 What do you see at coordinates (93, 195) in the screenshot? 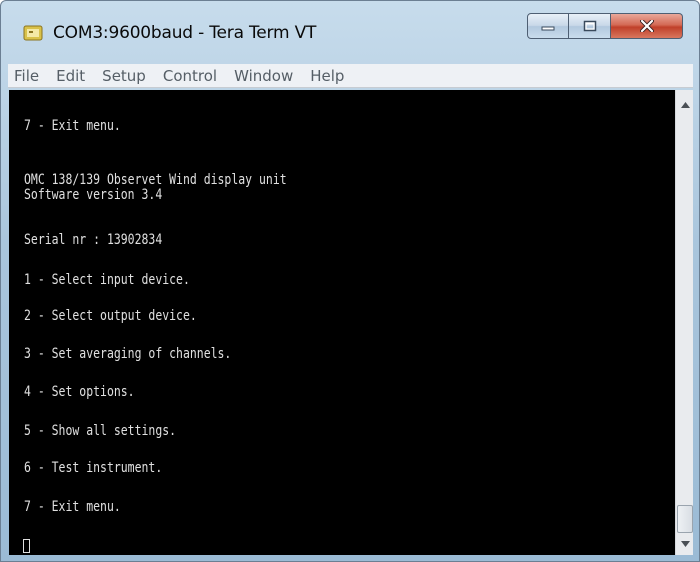
I see `terminal-line: Software version 3.4` at bounding box center [93, 195].